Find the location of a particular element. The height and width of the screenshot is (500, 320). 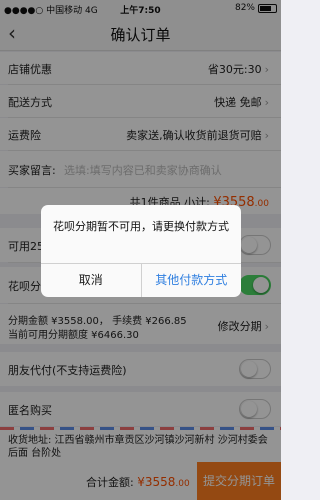

dialog-message: 花呗分期暂不可用，请更换付款方式 is located at coordinates (141, 226).